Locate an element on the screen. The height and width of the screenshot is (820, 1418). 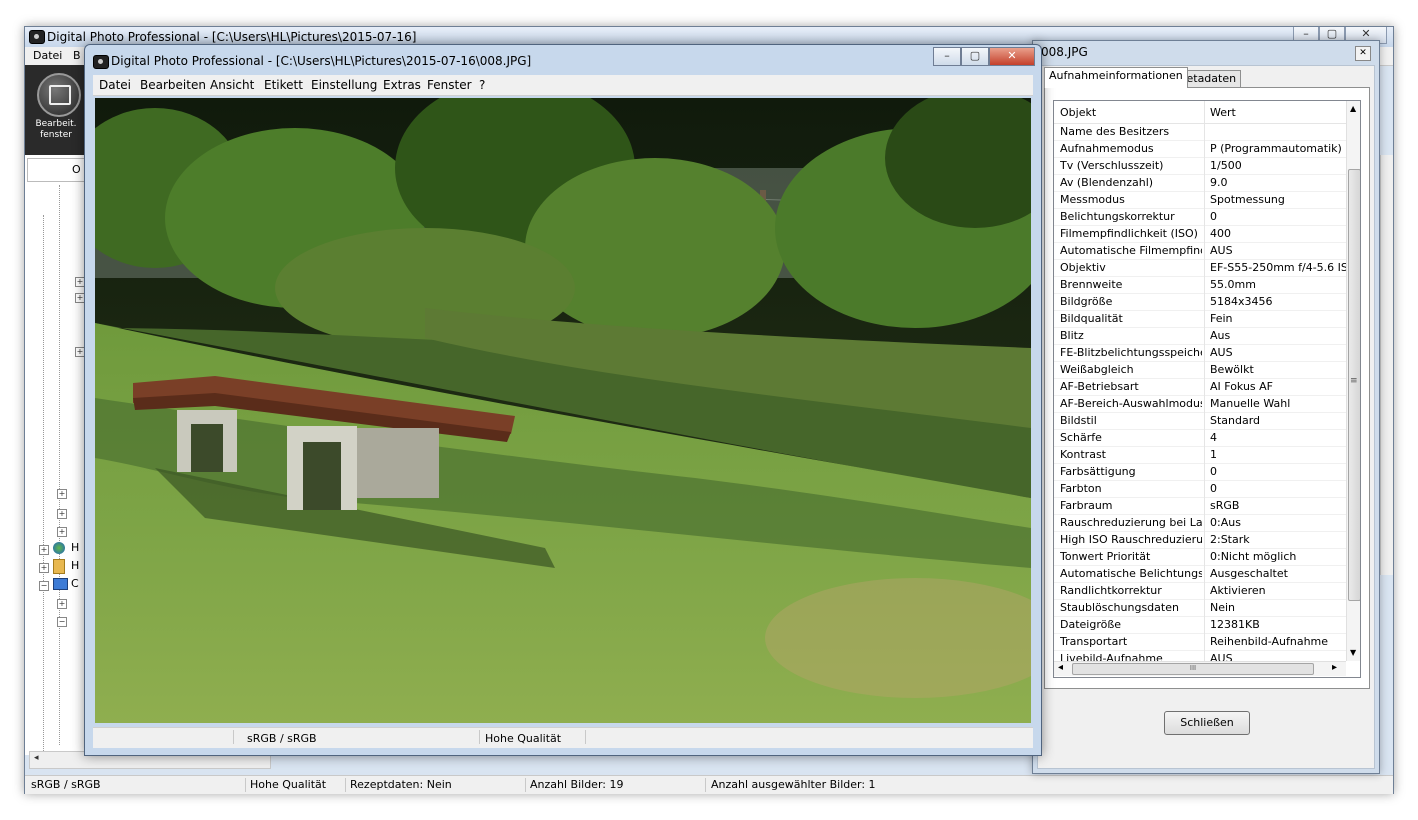
property-name: Weißabgleich is located at coordinates (1097, 369).